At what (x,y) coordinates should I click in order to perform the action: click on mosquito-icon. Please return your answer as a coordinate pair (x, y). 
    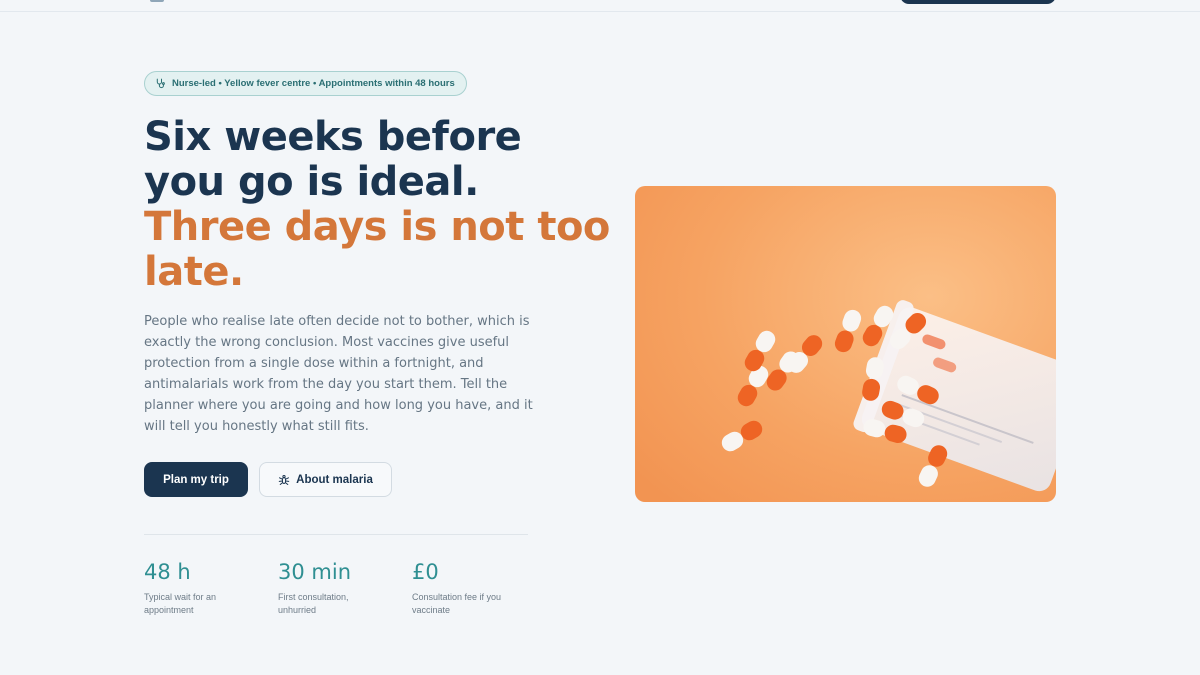
    Looking at the image, I should click on (284, 479).